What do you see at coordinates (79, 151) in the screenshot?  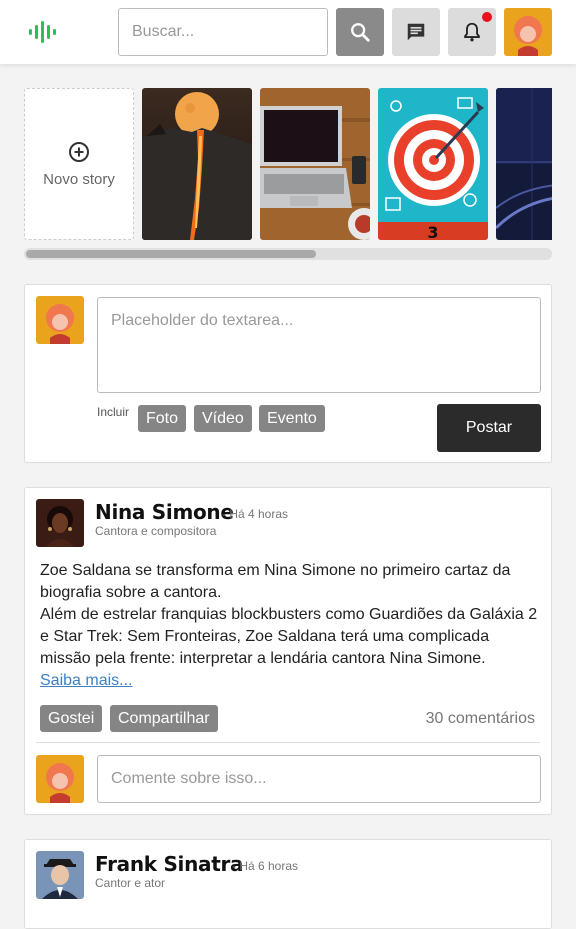 I see `add-circle-icon` at bounding box center [79, 151].